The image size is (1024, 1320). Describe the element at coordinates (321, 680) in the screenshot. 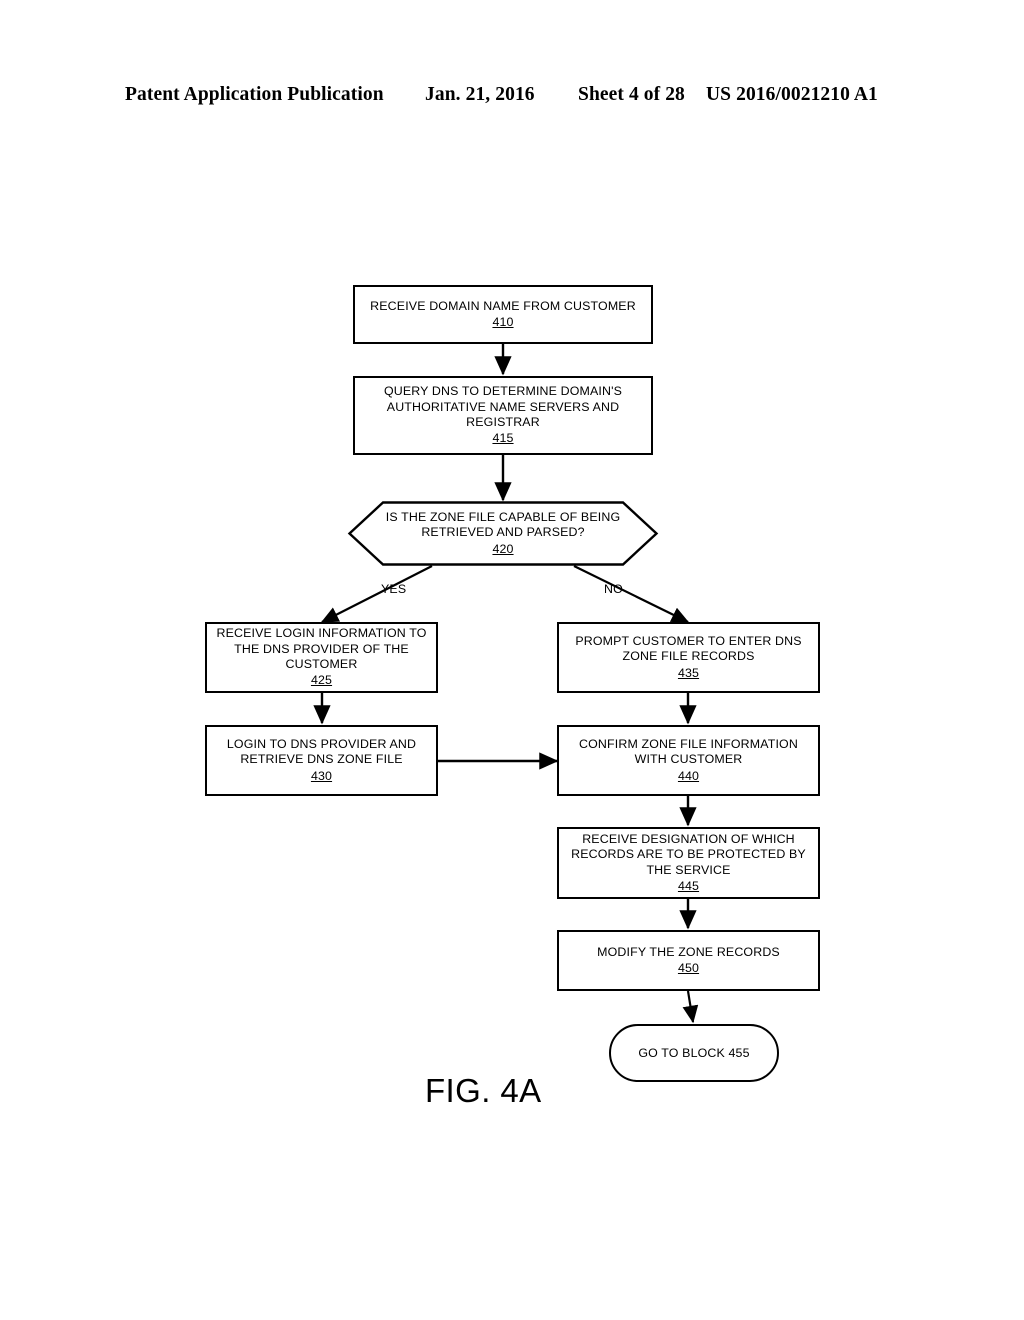

I see `flow-node-425-ref: 425` at that location.